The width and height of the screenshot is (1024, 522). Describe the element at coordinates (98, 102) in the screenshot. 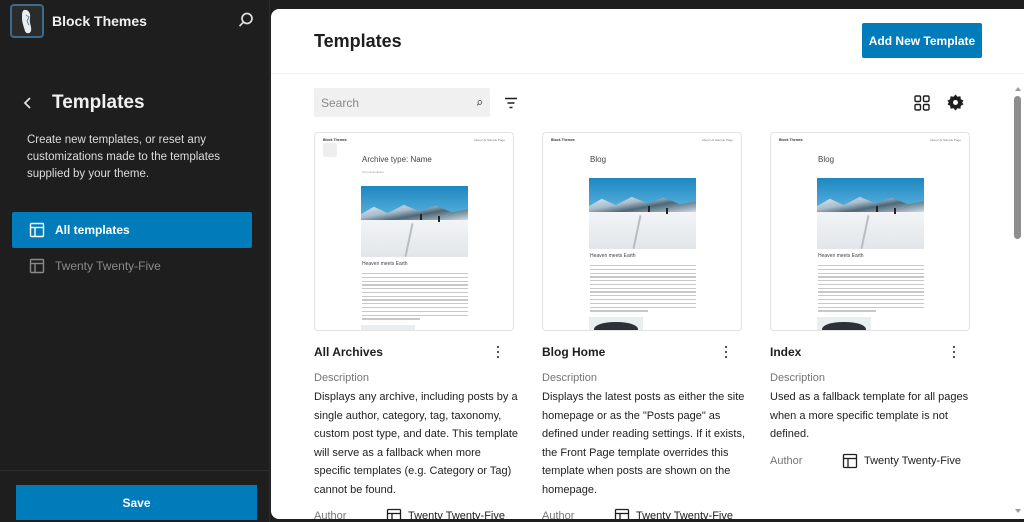

I see `navigator-title: Templates` at that location.